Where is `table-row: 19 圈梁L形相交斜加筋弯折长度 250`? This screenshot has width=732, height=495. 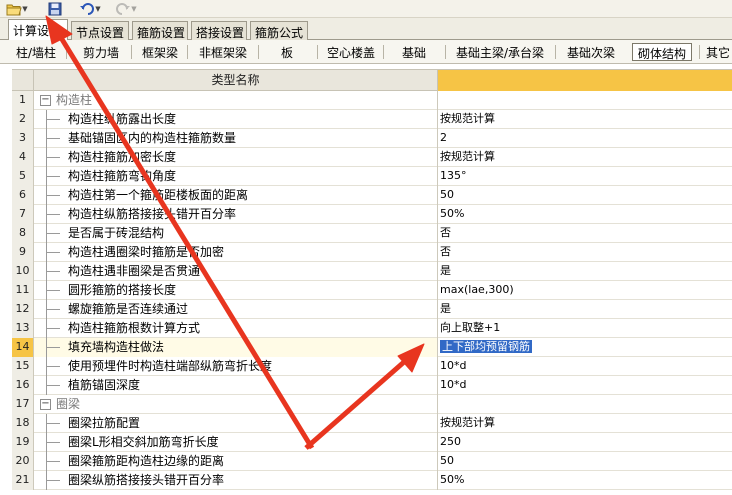
table-row: 19 圈梁L形相交斜加筋弯折长度 250 is located at coordinates (372, 442).